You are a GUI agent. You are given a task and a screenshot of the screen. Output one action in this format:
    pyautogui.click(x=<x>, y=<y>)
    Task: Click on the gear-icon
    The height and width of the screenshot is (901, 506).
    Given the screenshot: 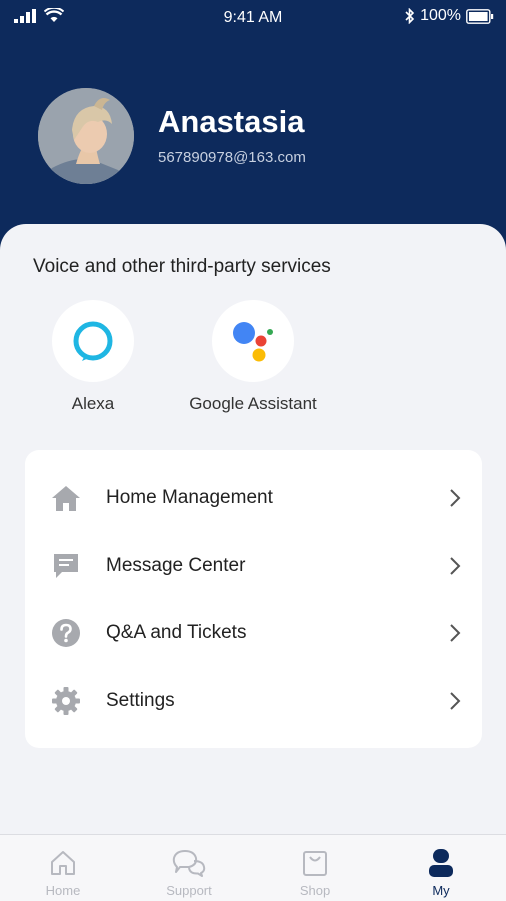 What is the action you would take?
    pyautogui.click(x=66, y=701)
    